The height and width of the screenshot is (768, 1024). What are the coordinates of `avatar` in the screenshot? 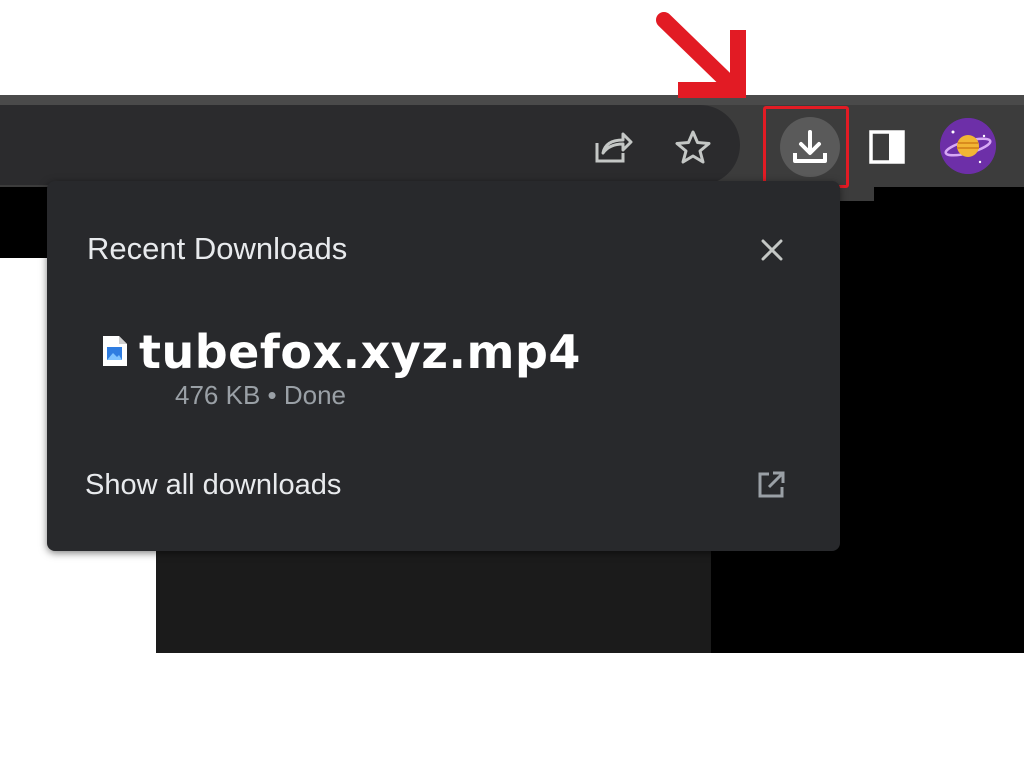 It's located at (968, 146).